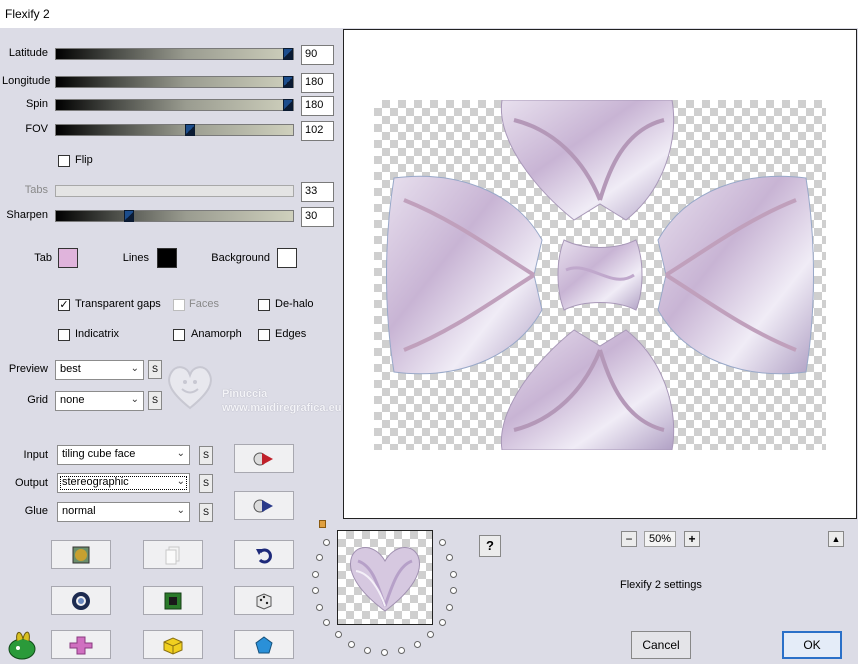  I want to click on spin-value-field: 180, so click(317, 106).